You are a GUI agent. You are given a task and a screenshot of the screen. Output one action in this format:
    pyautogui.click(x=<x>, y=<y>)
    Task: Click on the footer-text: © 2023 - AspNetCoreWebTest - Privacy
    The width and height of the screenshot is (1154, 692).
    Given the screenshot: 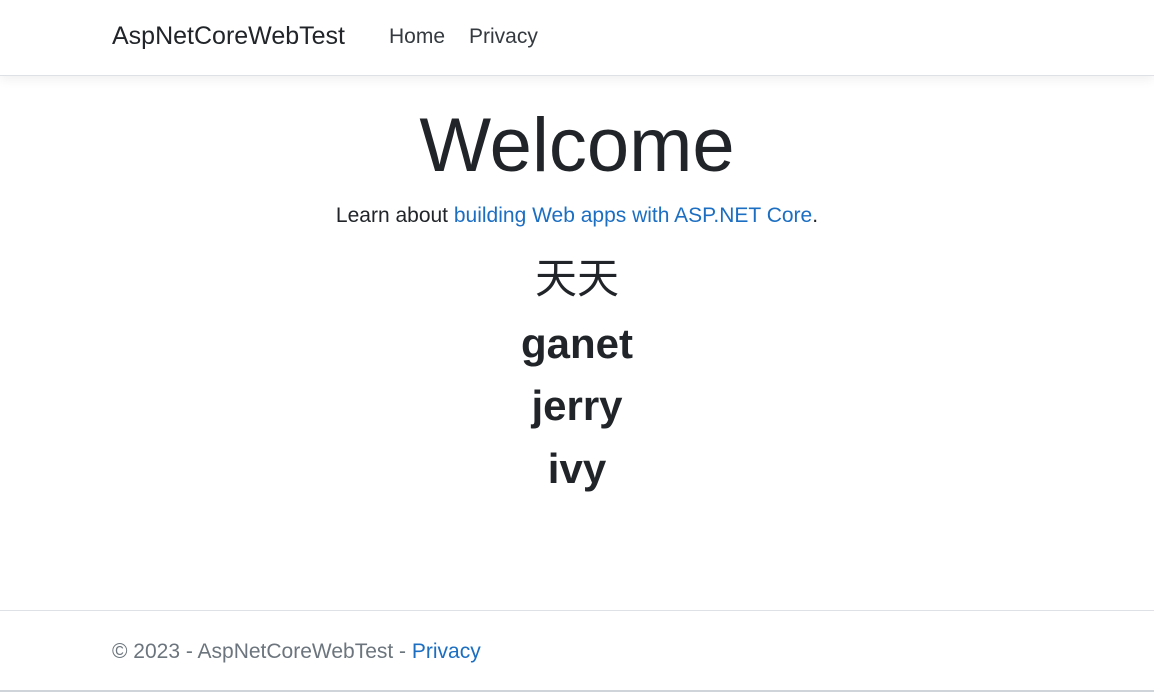 What is the action you would take?
    pyautogui.click(x=296, y=652)
    